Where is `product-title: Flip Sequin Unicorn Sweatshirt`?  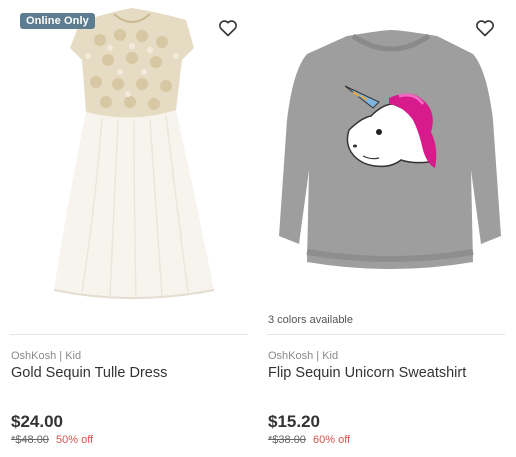
product-title: Flip Sequin Unicorn Sweatshirt is located at coordinates (367, 373).